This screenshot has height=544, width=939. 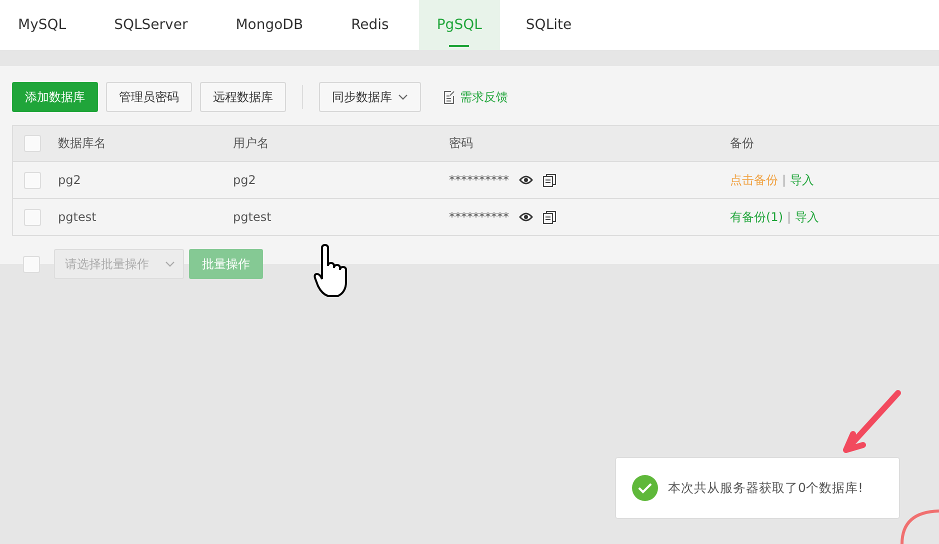 I want to click on sync-database-dropdown: 同步数据库, so click(x=370, y=97).